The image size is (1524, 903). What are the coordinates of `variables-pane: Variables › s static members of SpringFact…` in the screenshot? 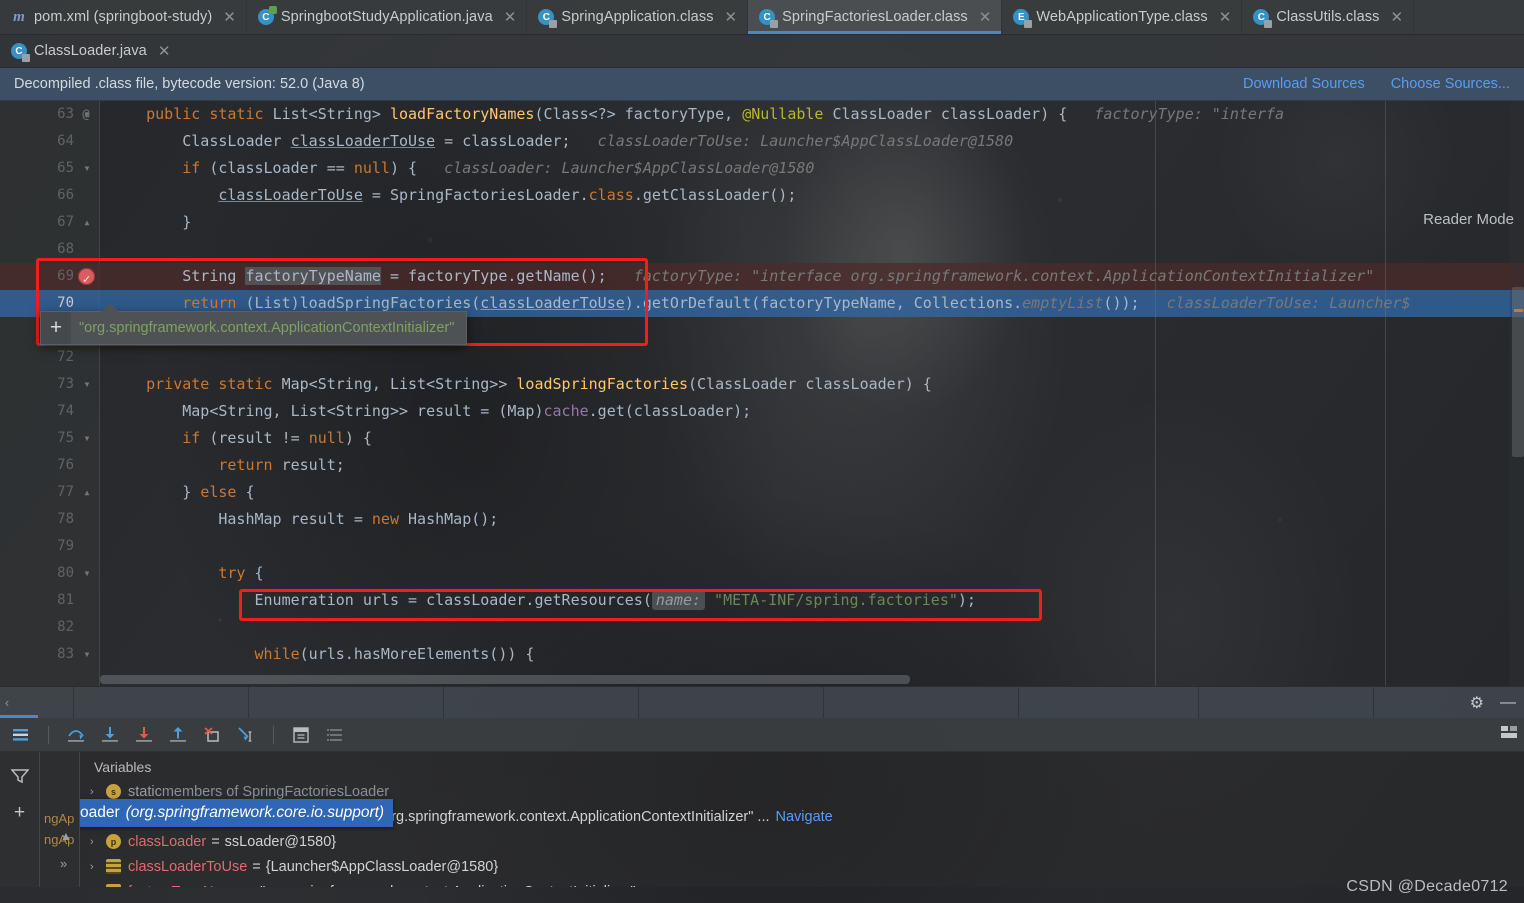 It's located at (802, 819).